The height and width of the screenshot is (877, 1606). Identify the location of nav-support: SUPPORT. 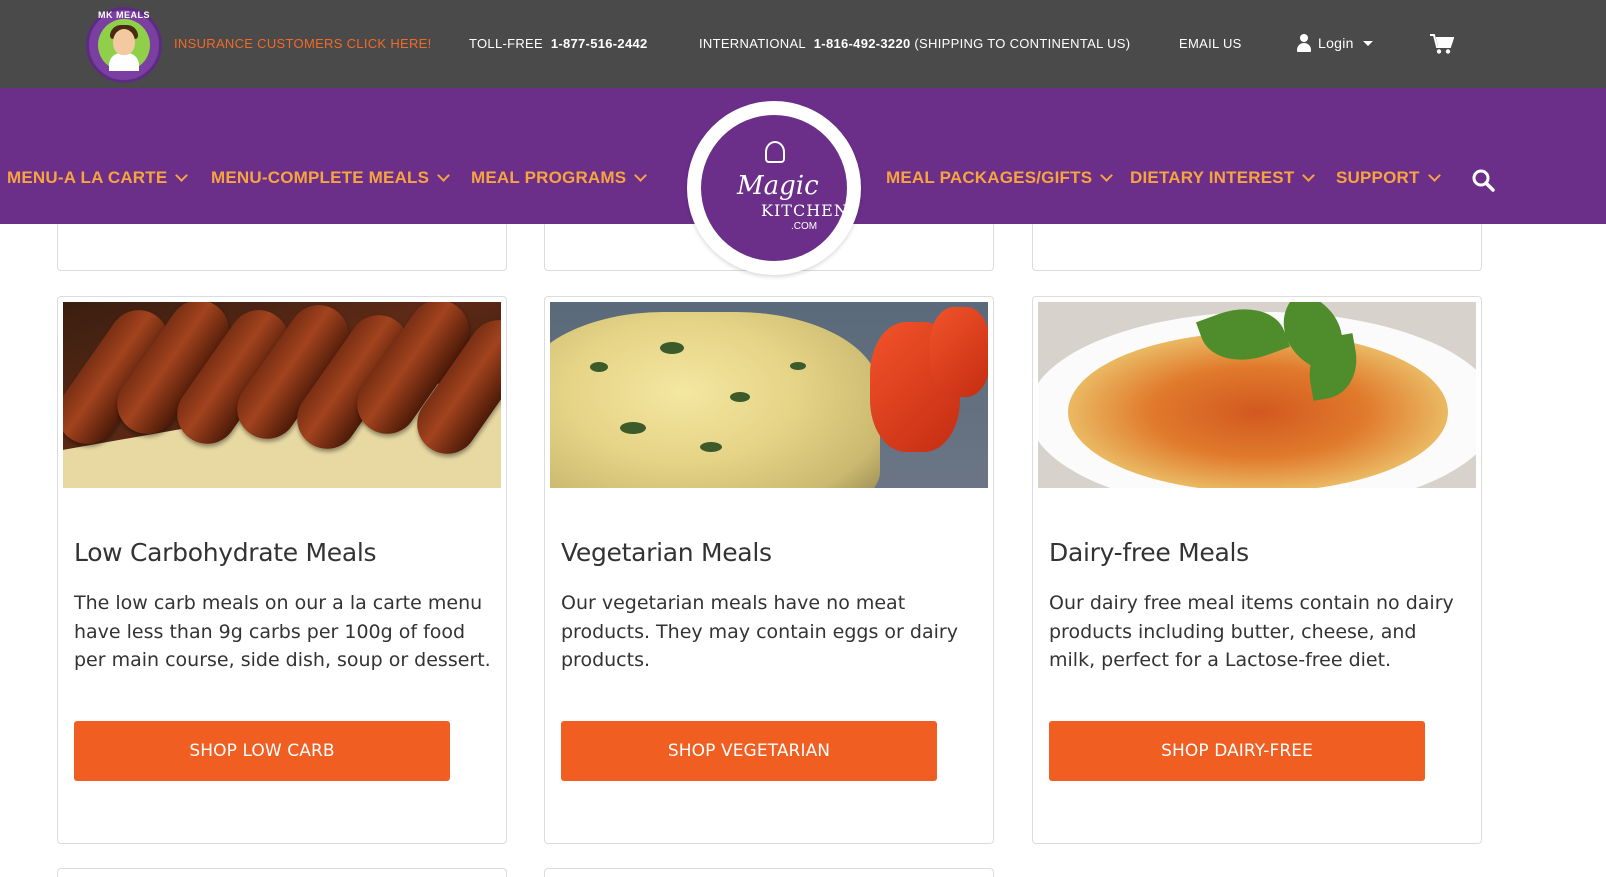
(1388, 178).